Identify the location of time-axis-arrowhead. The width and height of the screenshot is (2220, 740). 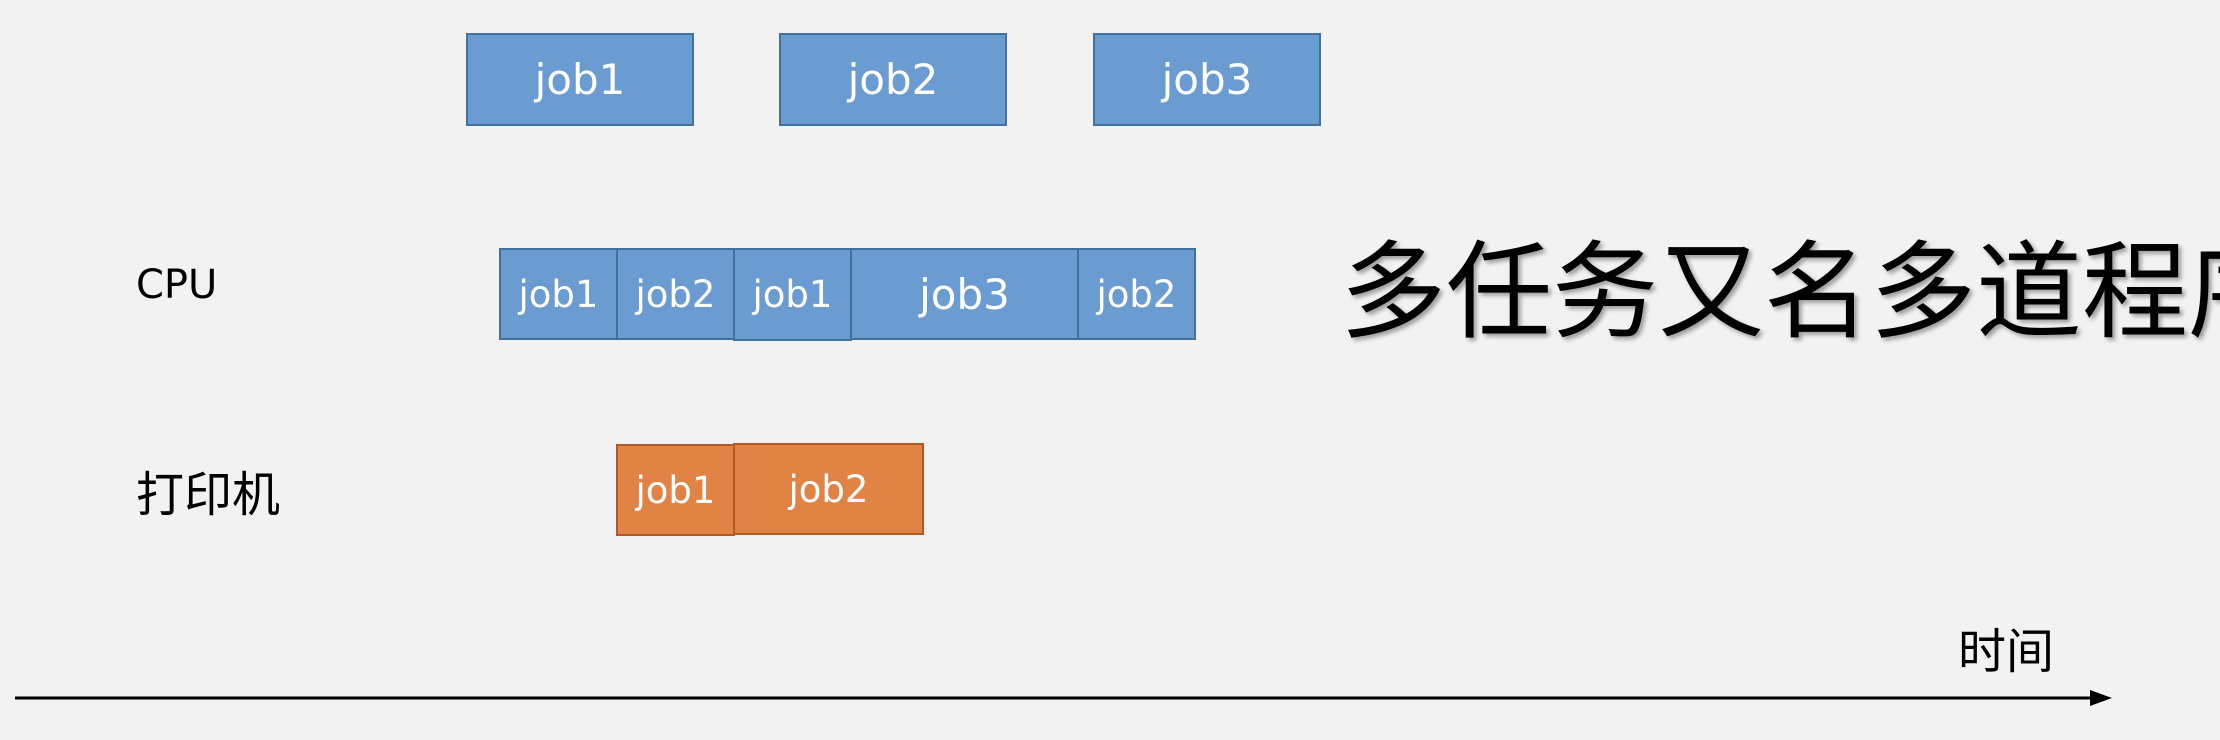
(2101, 698).